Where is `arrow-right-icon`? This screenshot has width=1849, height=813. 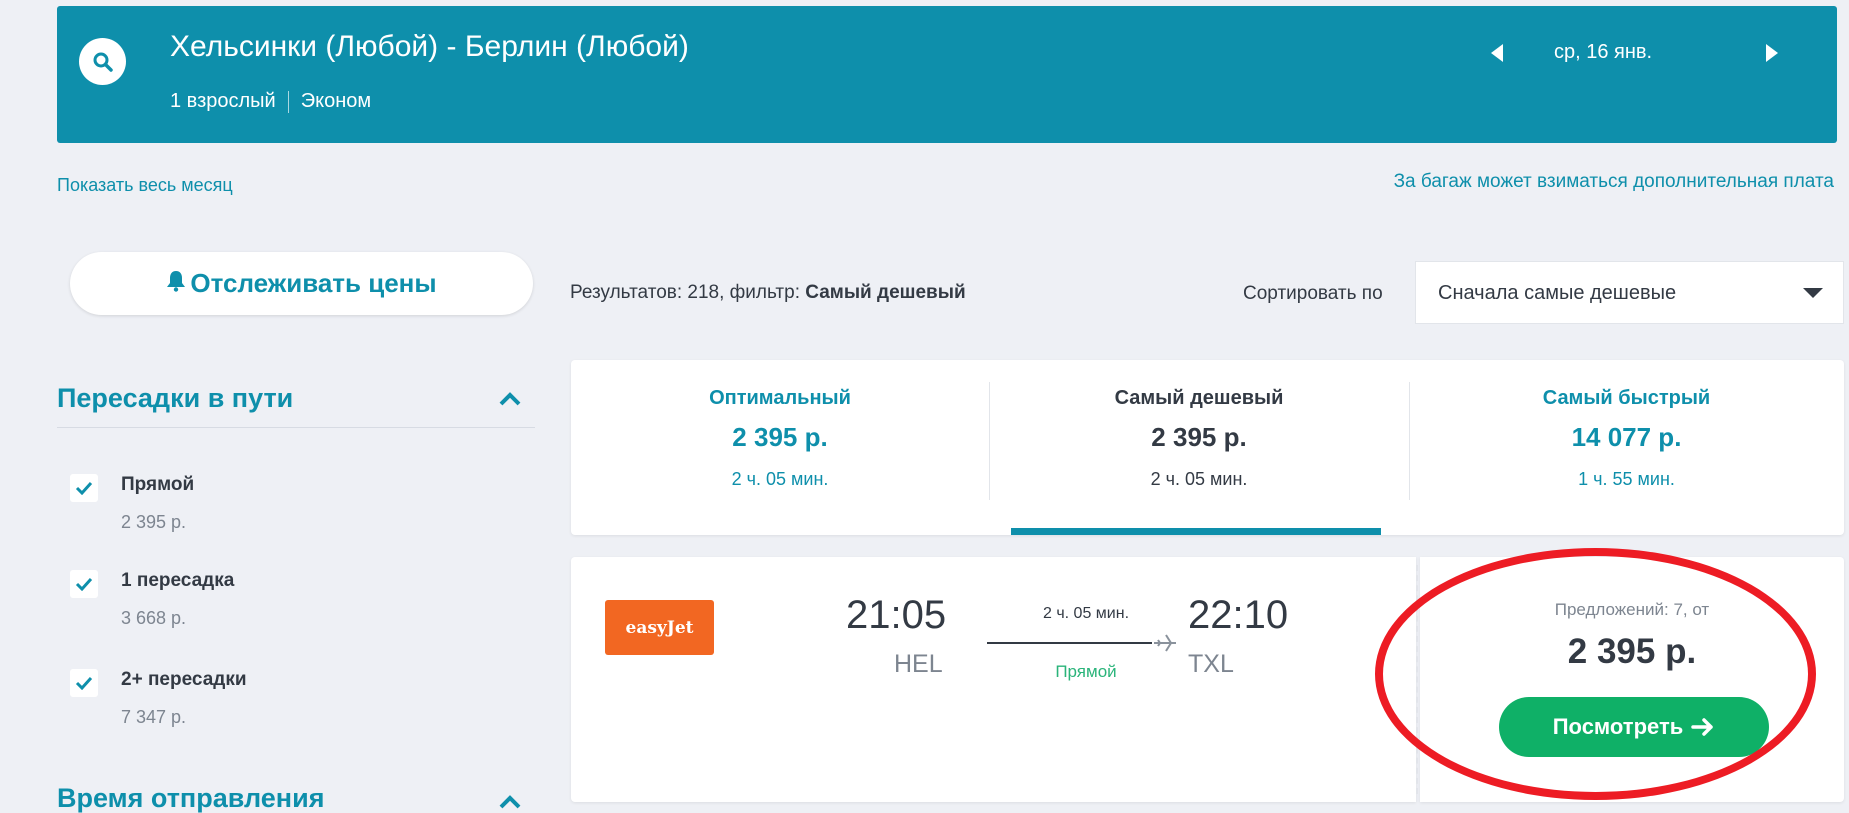
arrow-right-icon is located at coordinates (1702, 727).